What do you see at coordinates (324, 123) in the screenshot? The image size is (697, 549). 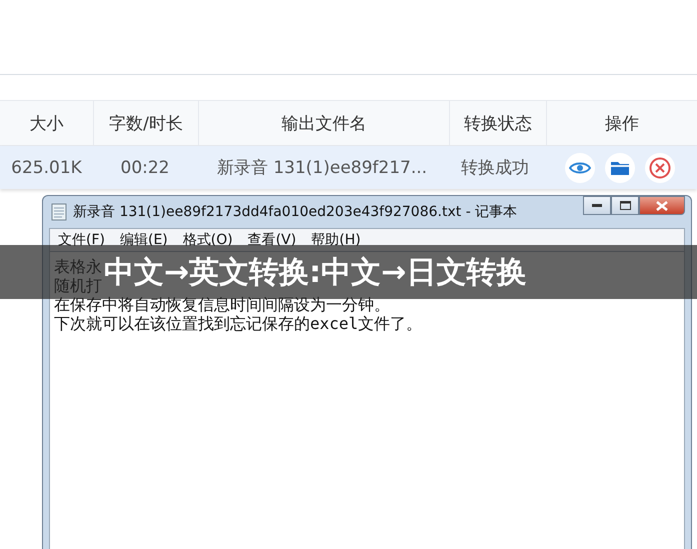 I see `column-header: 输出文件名` at bounding box center [324, 123].